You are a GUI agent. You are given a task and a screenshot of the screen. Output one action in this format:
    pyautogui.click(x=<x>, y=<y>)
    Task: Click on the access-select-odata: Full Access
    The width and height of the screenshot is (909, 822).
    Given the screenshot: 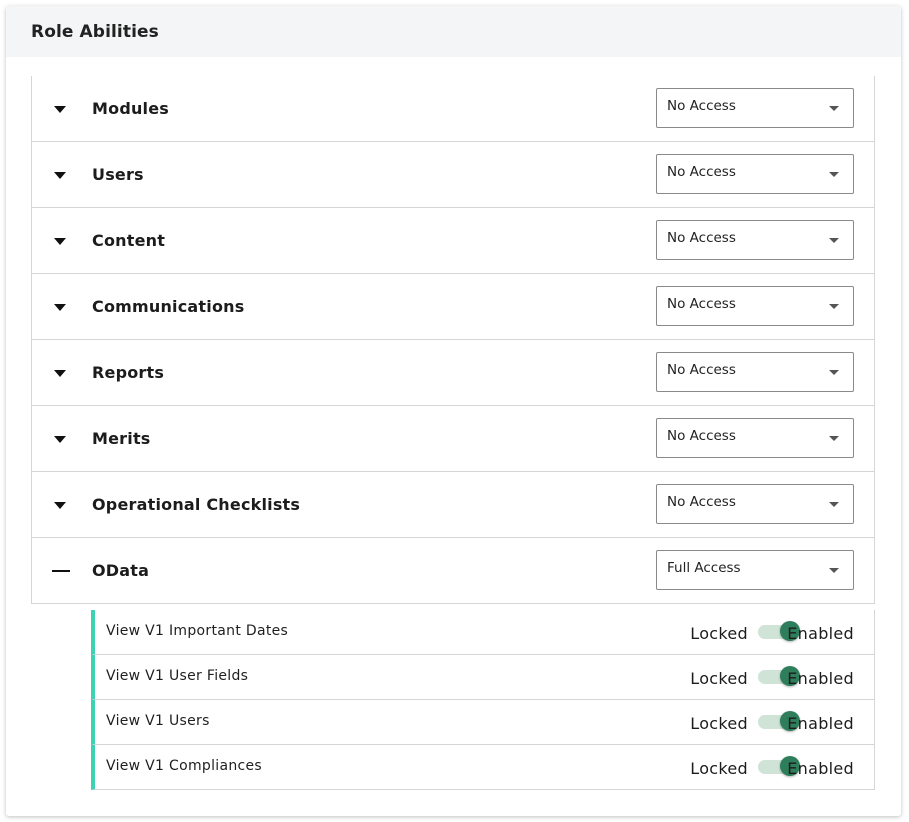 What is the action you would take?
    pyautogui.click(x=755, y=569)
    